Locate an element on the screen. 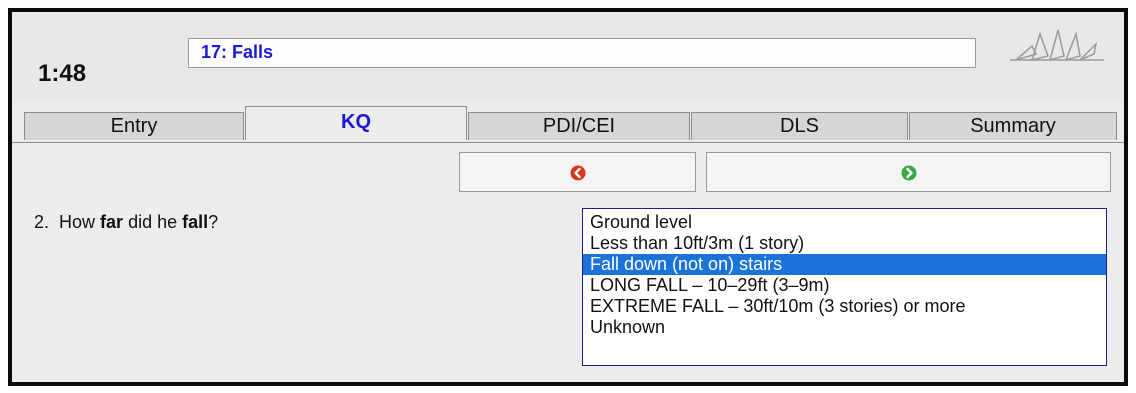  tab-summary: Summary is located at coordinates (1013, 126).